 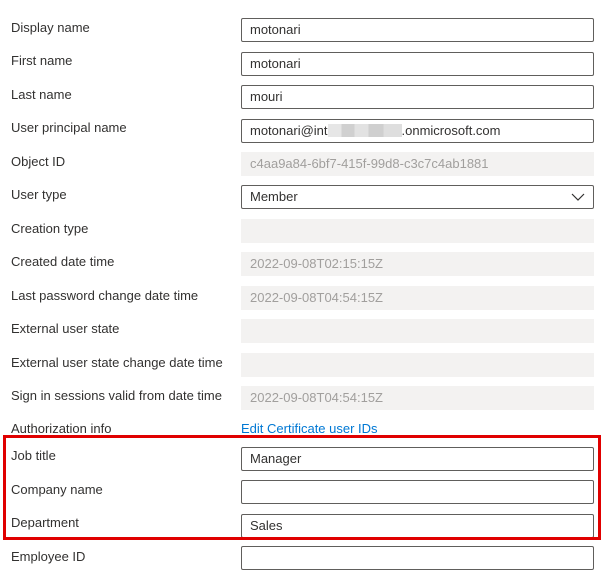 I want to click on creation-type-field, so click(x=417, y=231).